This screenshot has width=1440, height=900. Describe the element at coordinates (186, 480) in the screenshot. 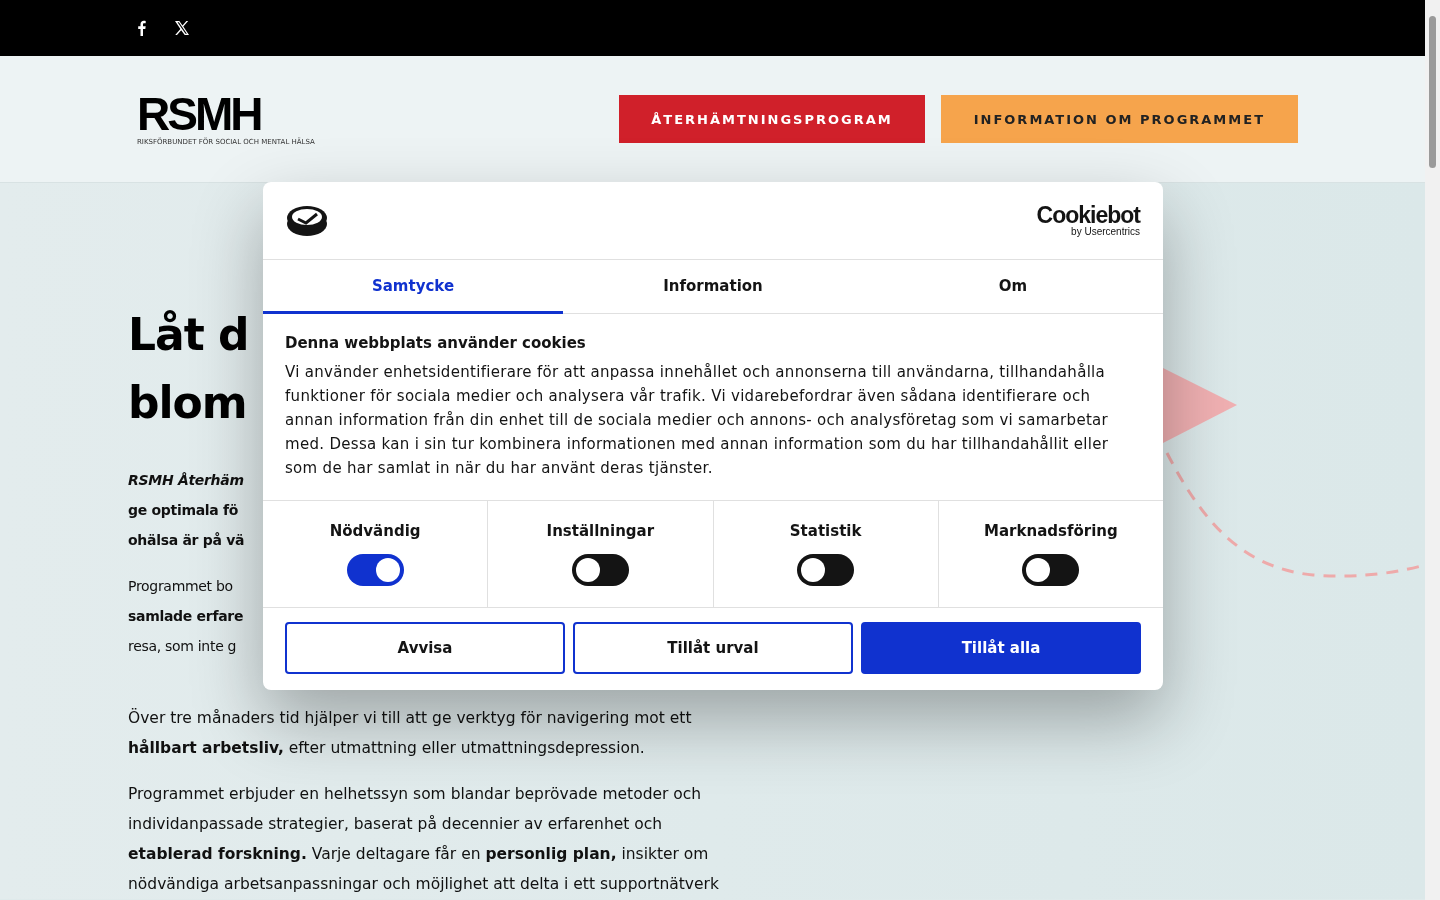

I see `paragraph-line: RSMH Återhäm` at that location.